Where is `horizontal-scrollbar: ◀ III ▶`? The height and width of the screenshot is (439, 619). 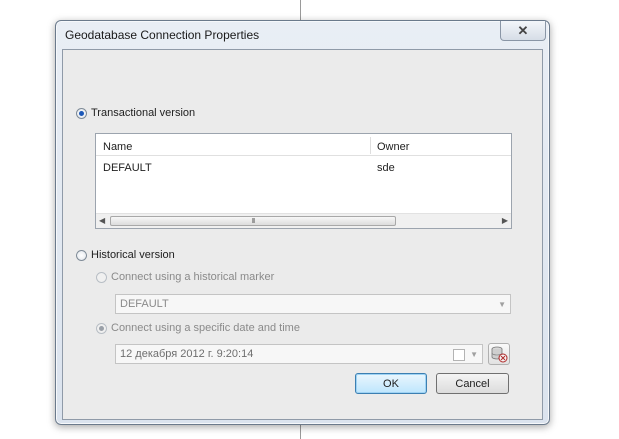
horizontal-scrollbar: ◀ III ▶ is located at coordinates (303, 220).